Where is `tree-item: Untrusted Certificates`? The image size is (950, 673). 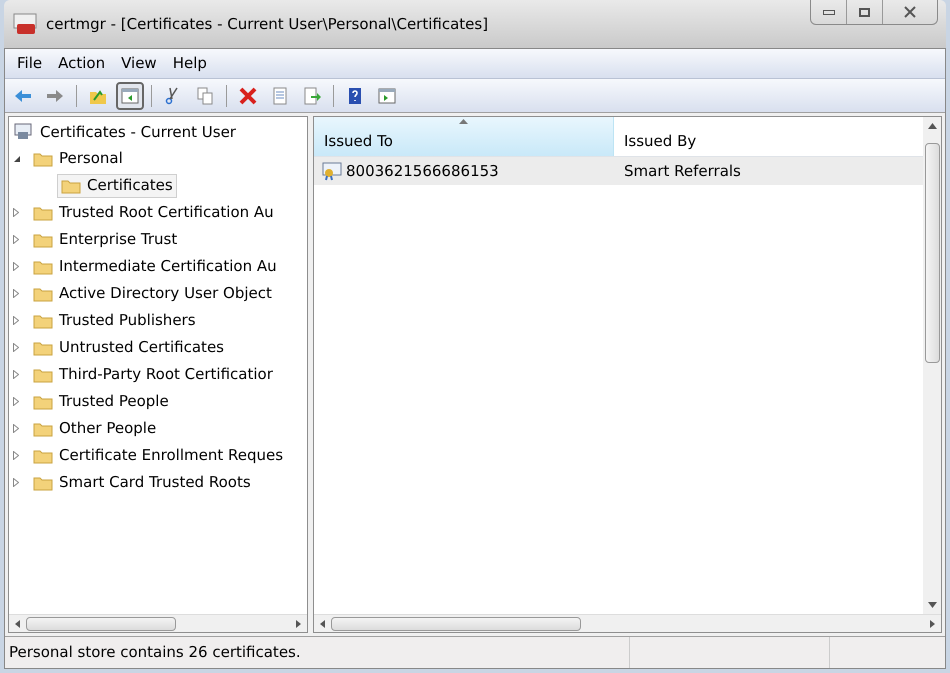 tree-item: Untrusted Certificates is located at coordinates (128, 348).